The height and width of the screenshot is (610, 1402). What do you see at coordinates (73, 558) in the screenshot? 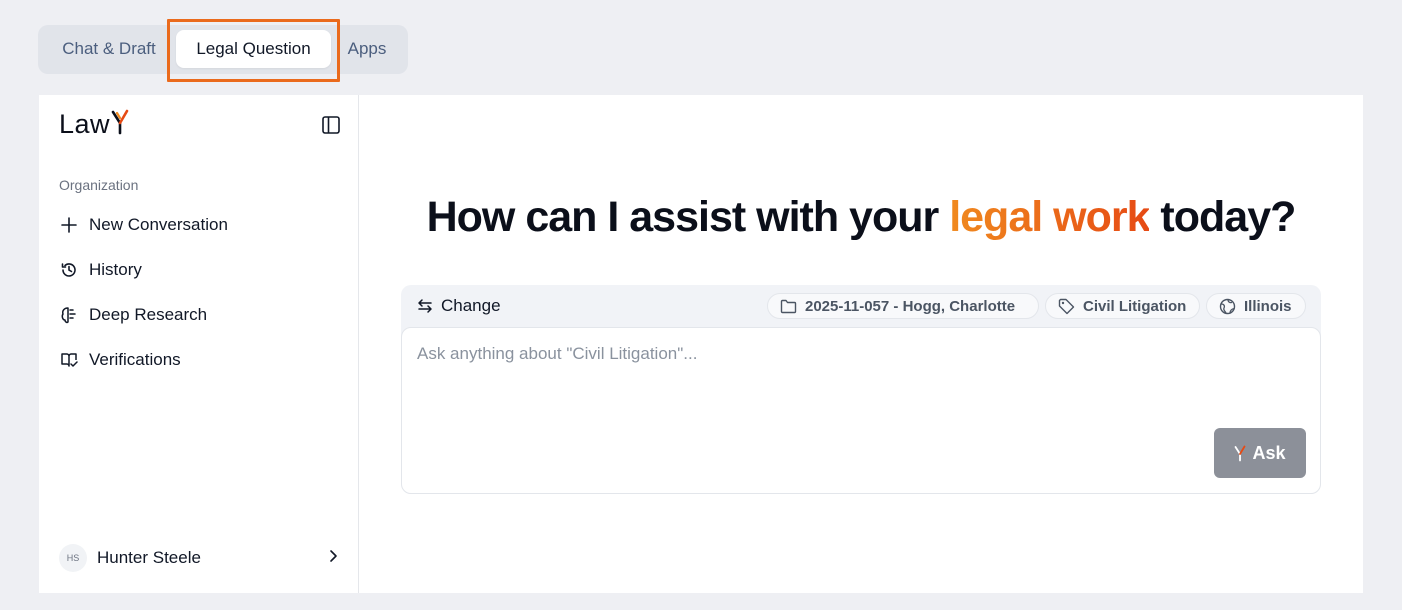
I see `avatar: HS` at bounding box center [73, 558].